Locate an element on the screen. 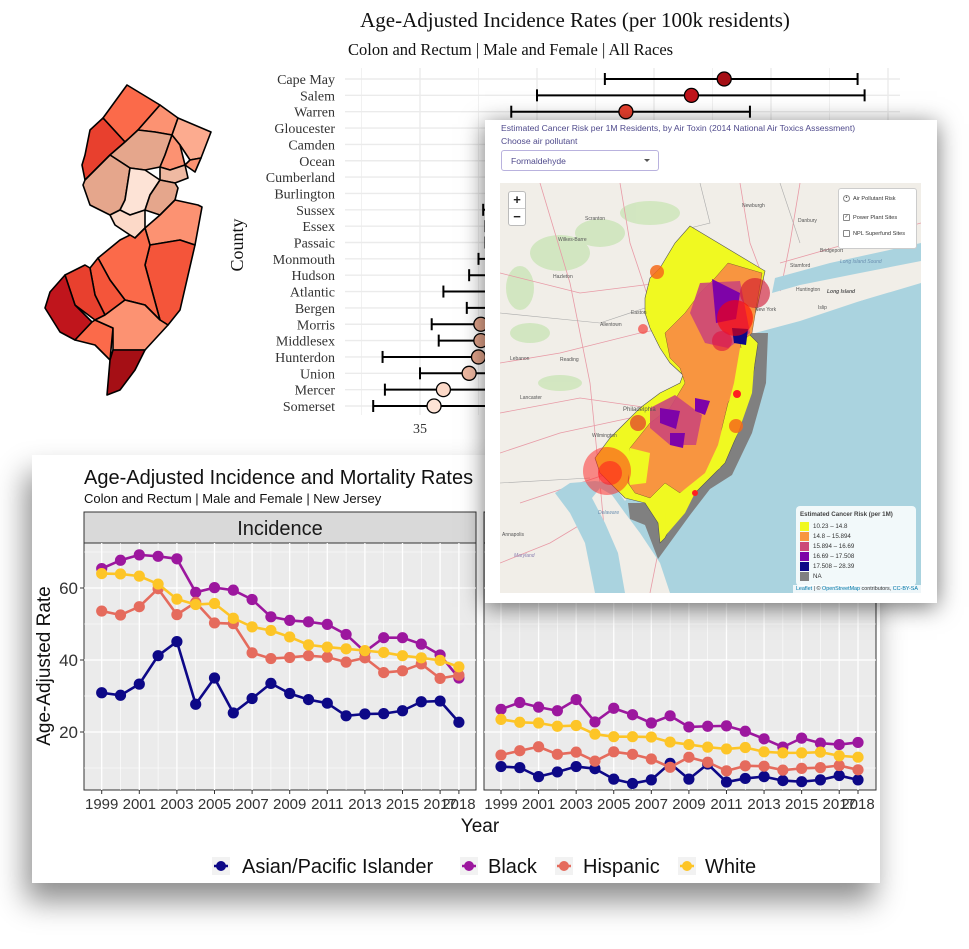 This screenshot has height=949, width=969. legend-label: Asian/Pacific Islander is located at coordinates (338, 867).